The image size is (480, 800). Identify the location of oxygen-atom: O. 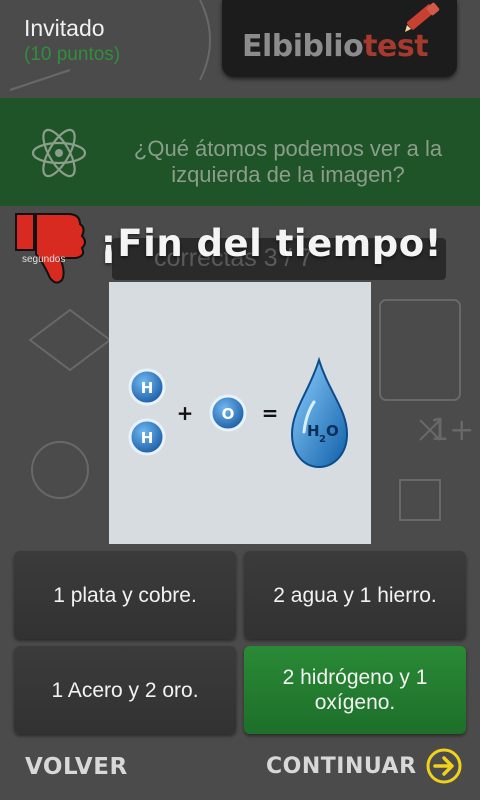
(228, 413).